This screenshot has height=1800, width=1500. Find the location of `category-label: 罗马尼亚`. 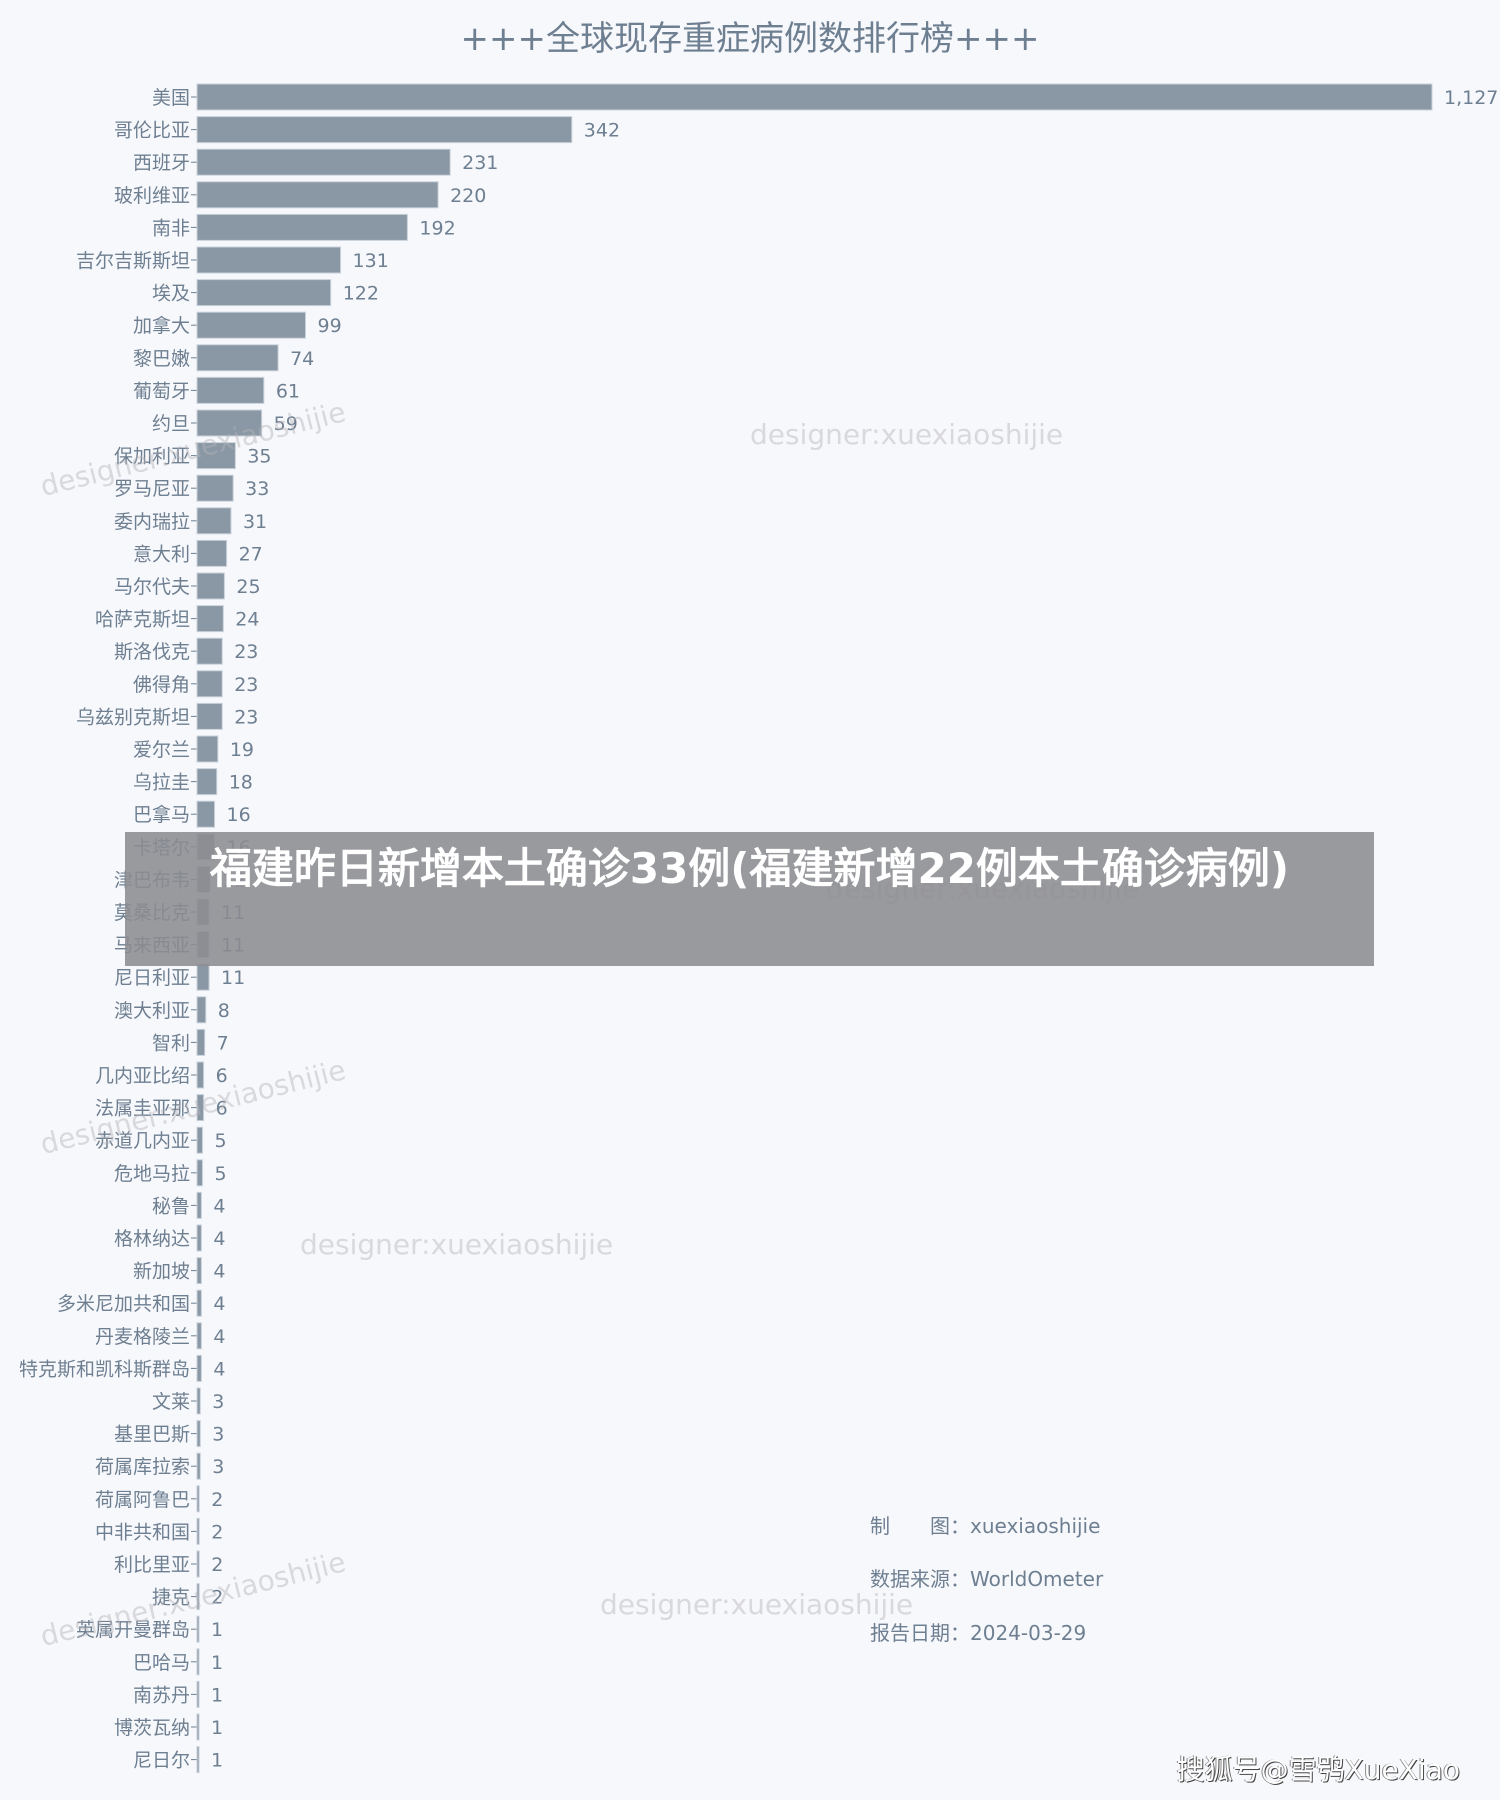

category-label: 罗马尼亚 is located at coordinates (152, 489).